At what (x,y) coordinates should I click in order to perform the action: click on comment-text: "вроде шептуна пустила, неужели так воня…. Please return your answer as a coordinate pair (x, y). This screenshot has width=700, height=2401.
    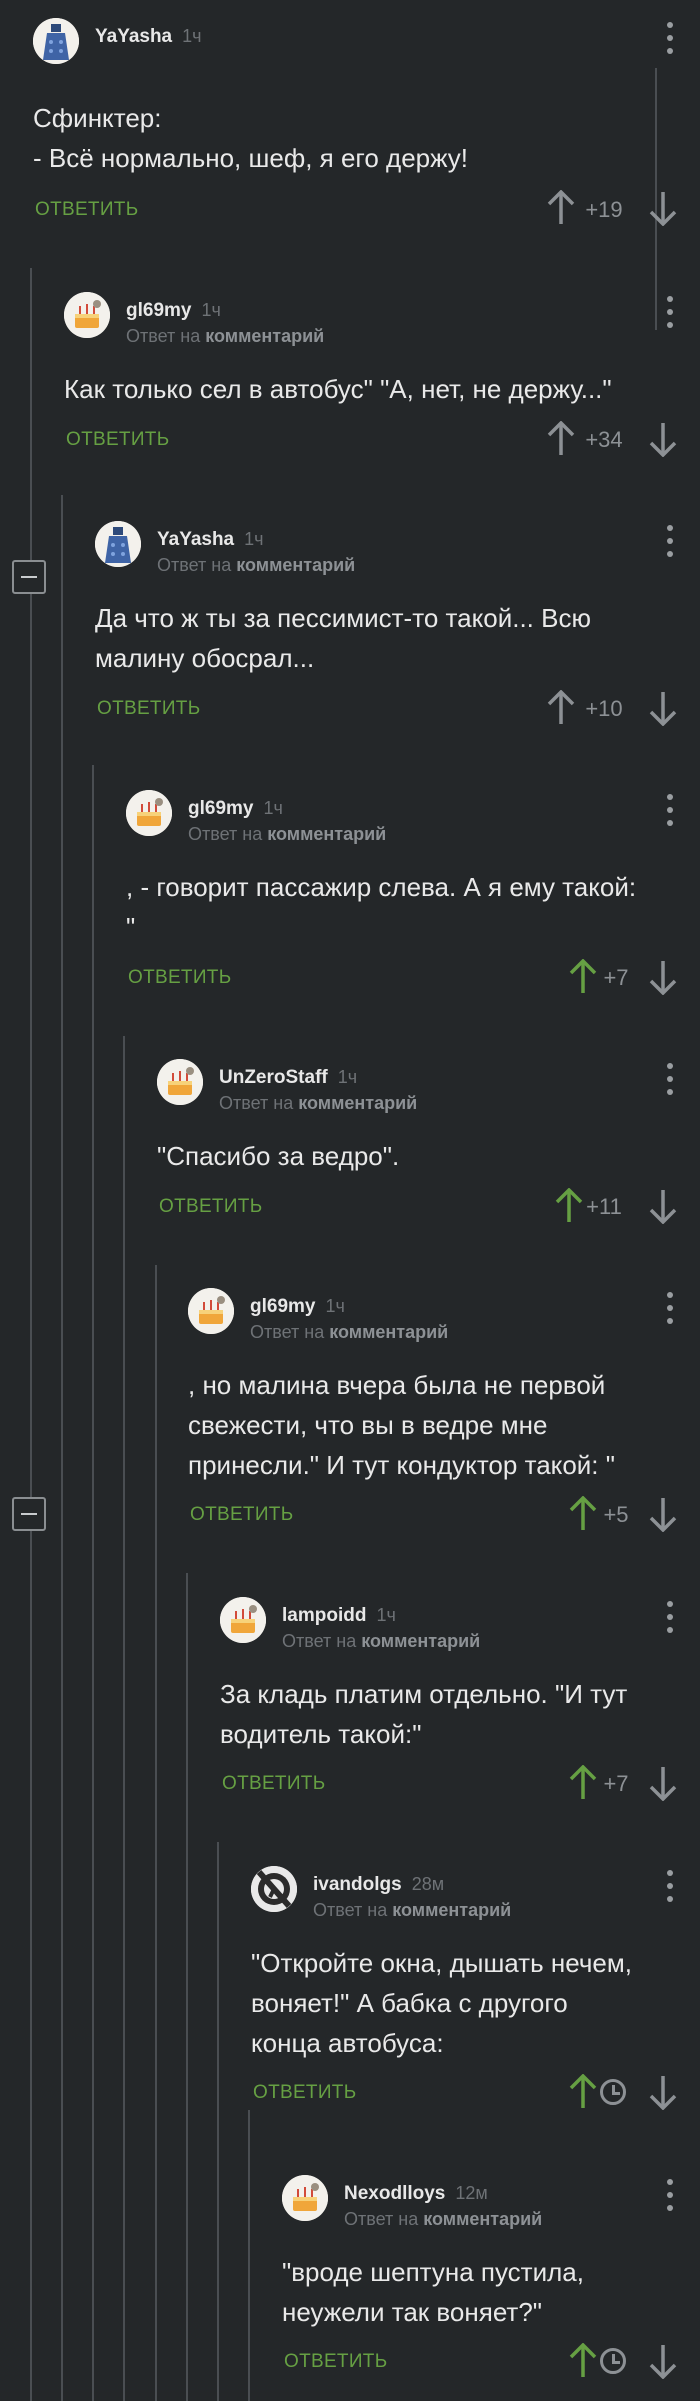
    Looking at the image, I should click on (433, 2292).